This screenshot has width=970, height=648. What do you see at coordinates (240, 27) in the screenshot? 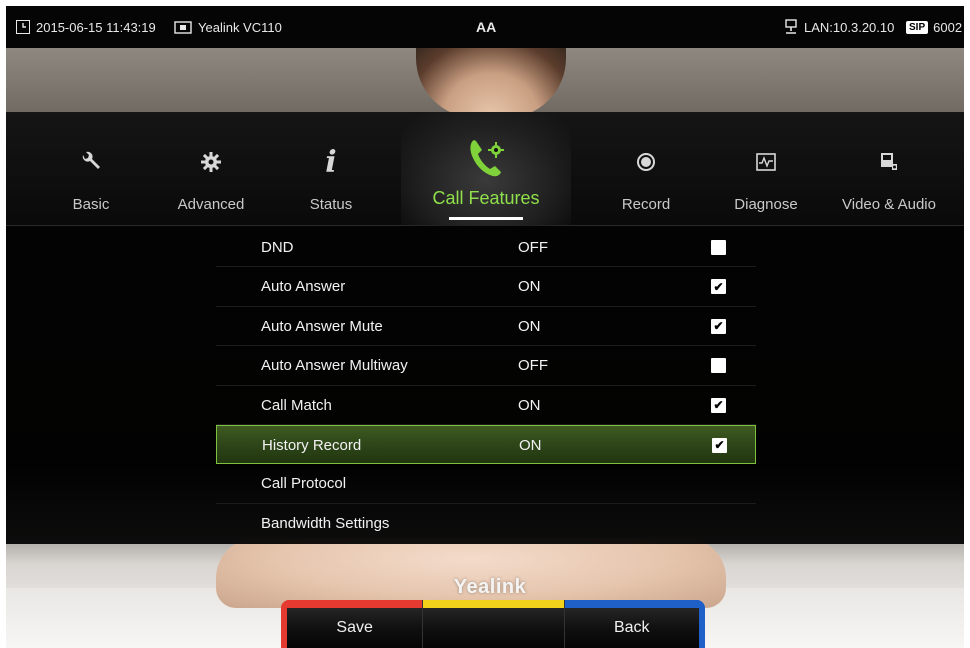
I see `device-name: Yealink VC110` at bounding box center [240, 27].